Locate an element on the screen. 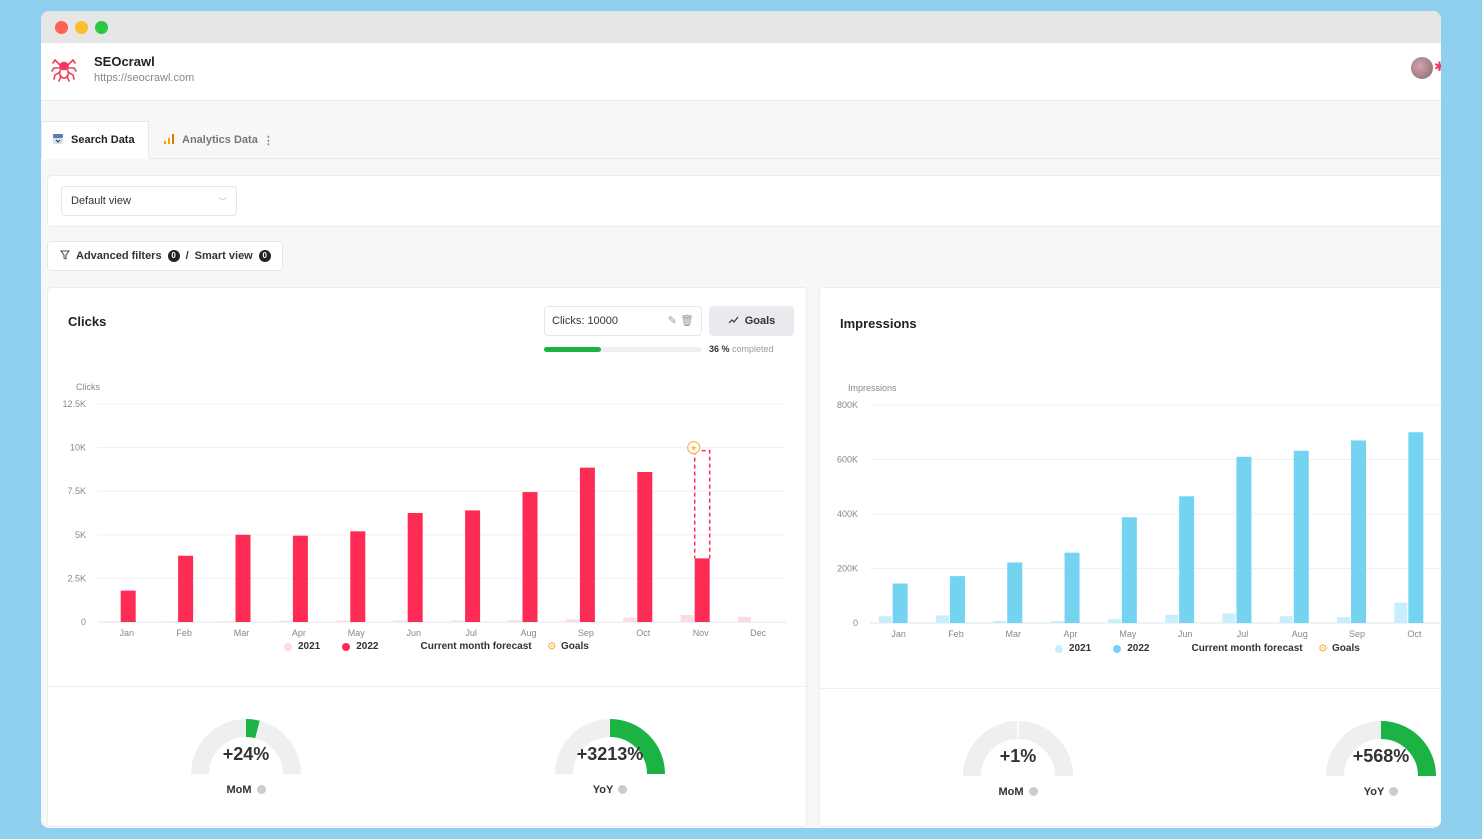  x-tick-label: Apr is located at coordinates (299, 633).